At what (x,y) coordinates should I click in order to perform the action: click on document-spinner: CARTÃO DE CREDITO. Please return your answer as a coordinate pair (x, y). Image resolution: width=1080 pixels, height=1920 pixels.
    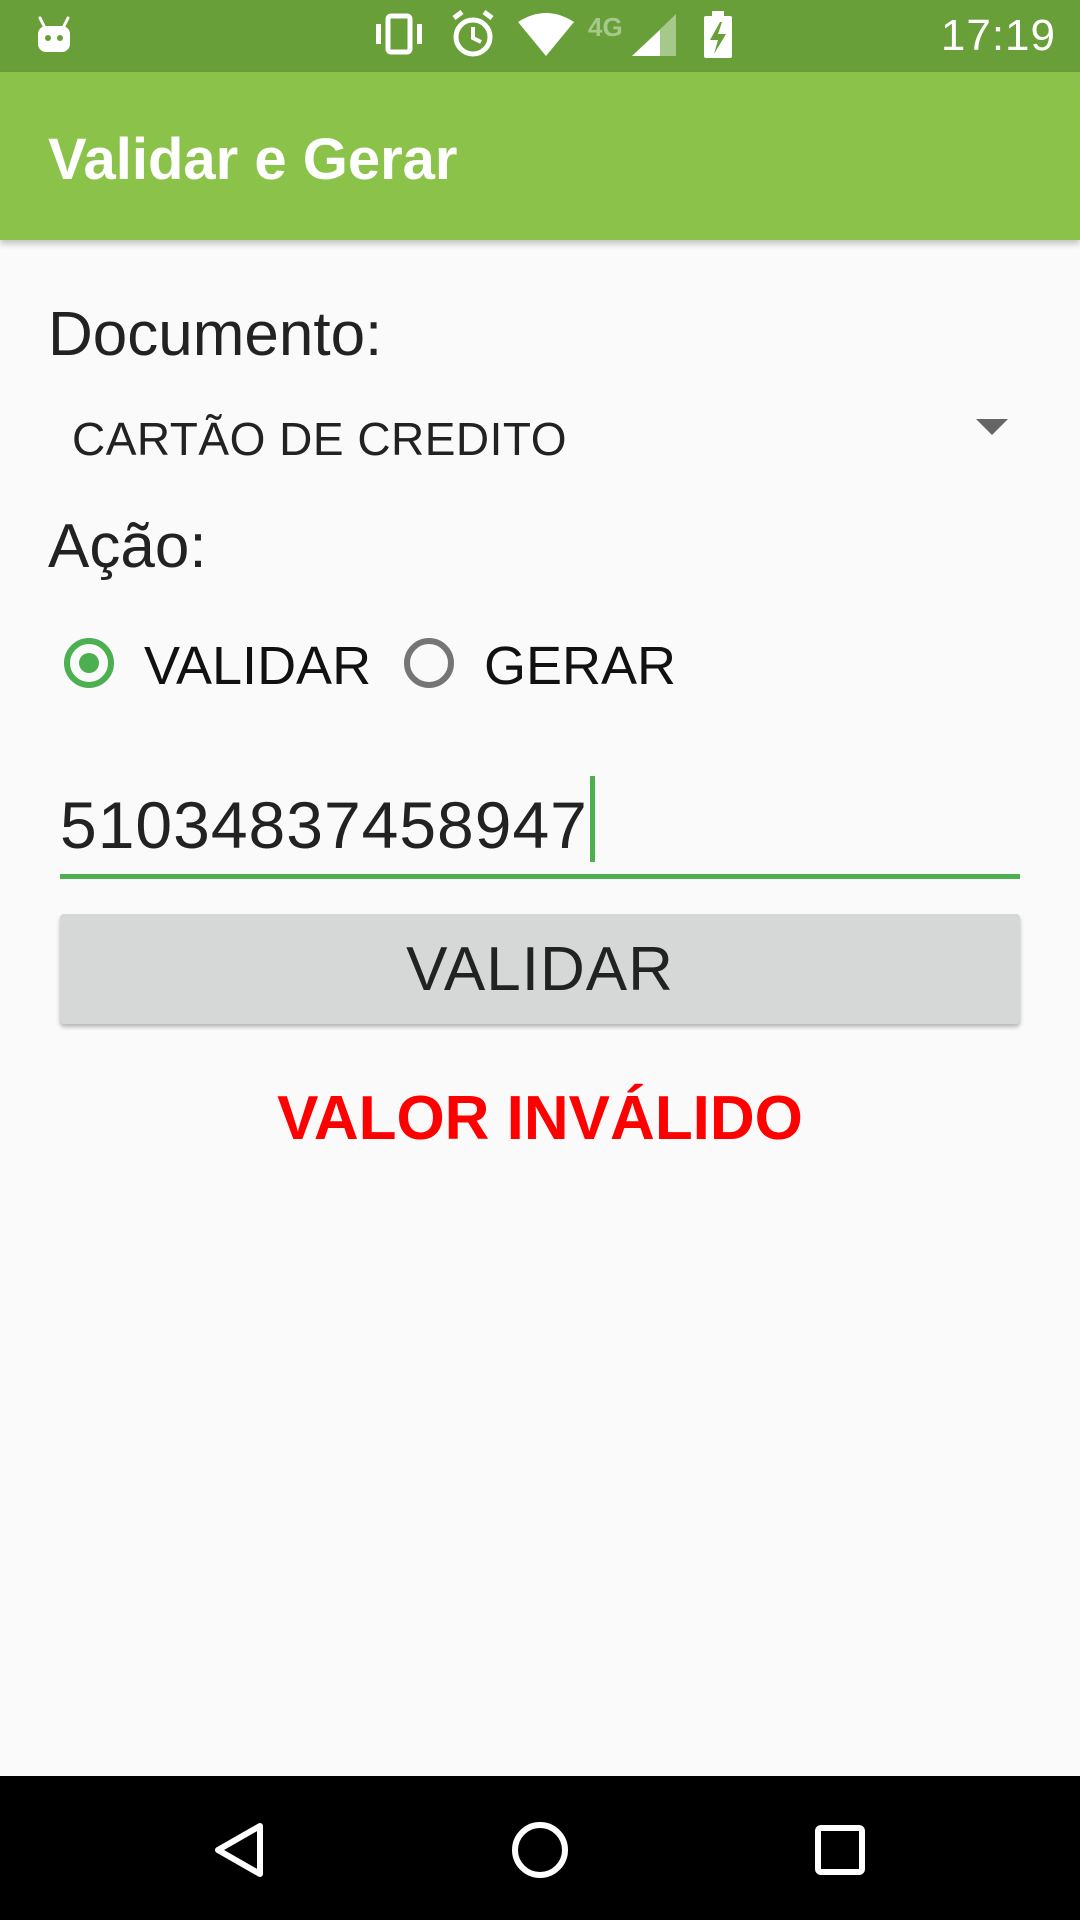
    Looking at the image, I should click on (536, 440).